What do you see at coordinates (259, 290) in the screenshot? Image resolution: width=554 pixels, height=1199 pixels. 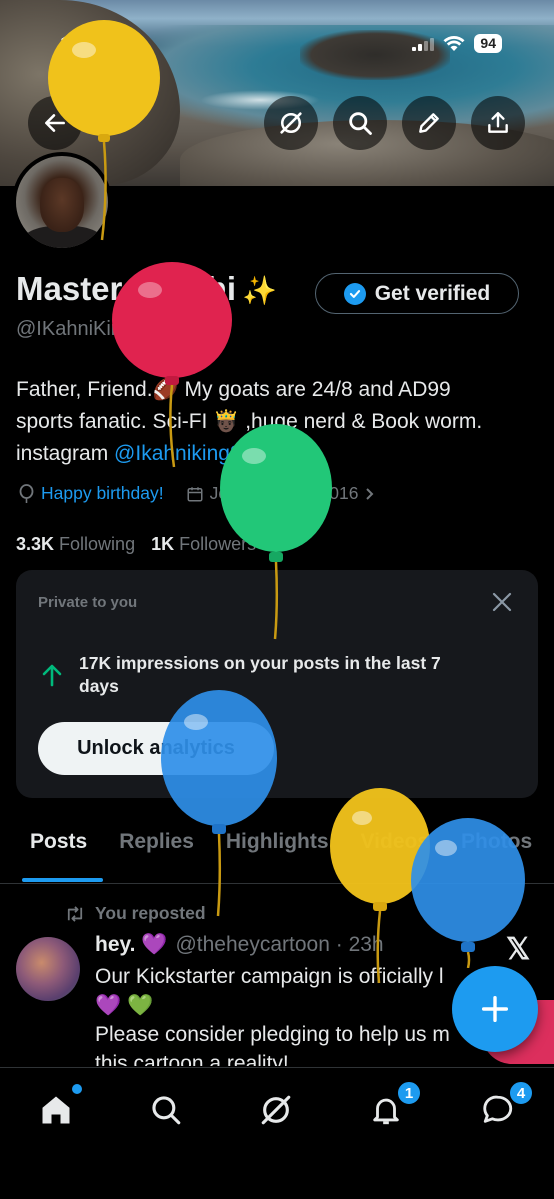 I see `sparkle-icon: ✨` at bounding box center [259, 290].